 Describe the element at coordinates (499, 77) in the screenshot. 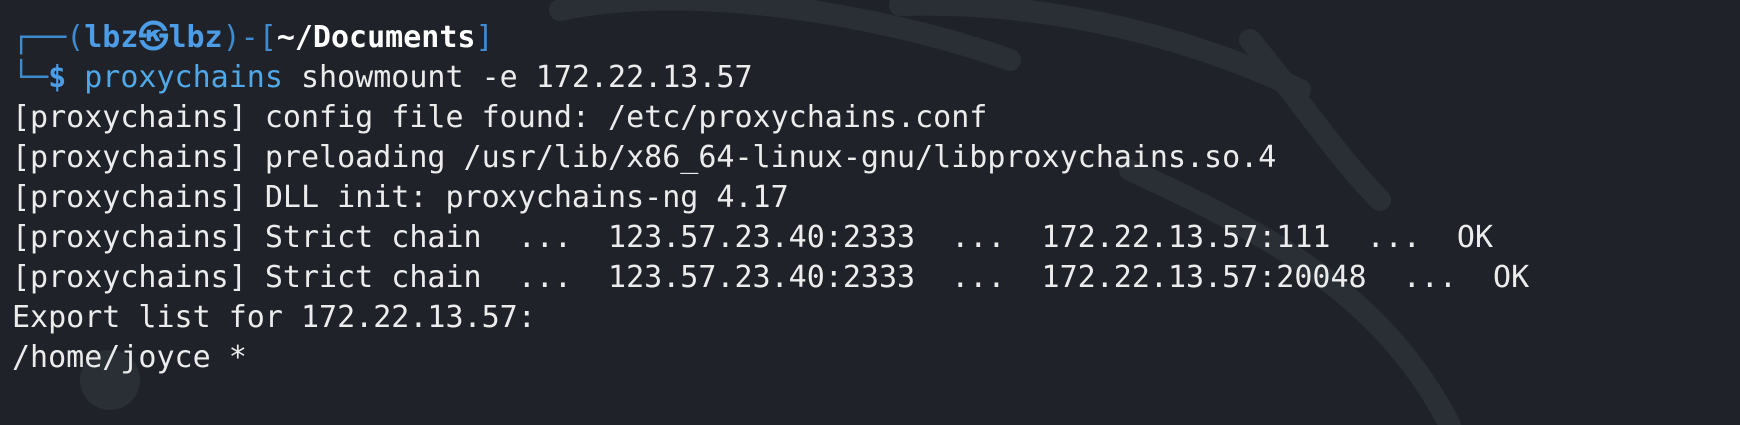

I see `command-flag: -e` at that location.